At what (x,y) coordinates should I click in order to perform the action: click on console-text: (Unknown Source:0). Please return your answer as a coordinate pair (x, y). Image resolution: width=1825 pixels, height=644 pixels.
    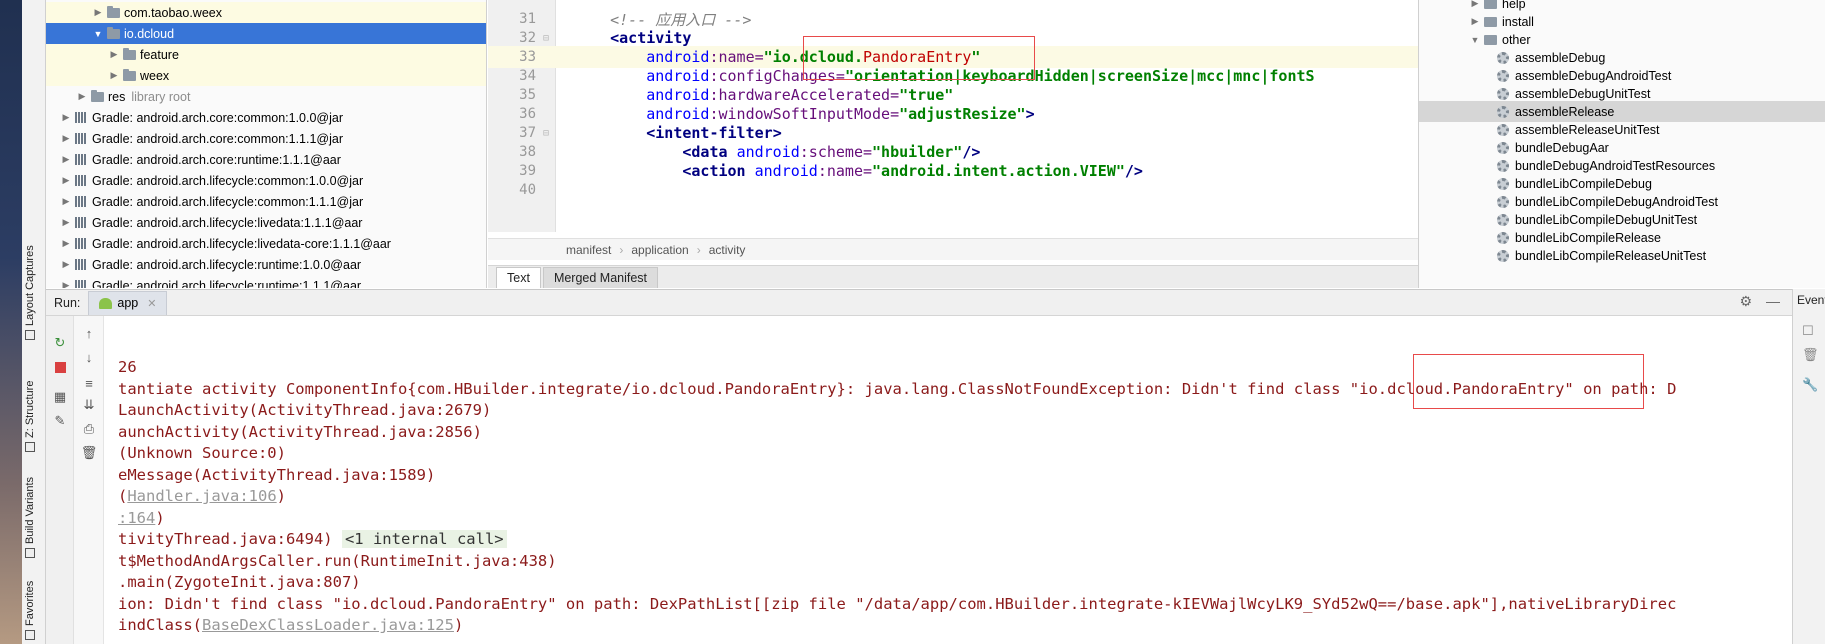
    Looking at the image, I should click on (202, 453).